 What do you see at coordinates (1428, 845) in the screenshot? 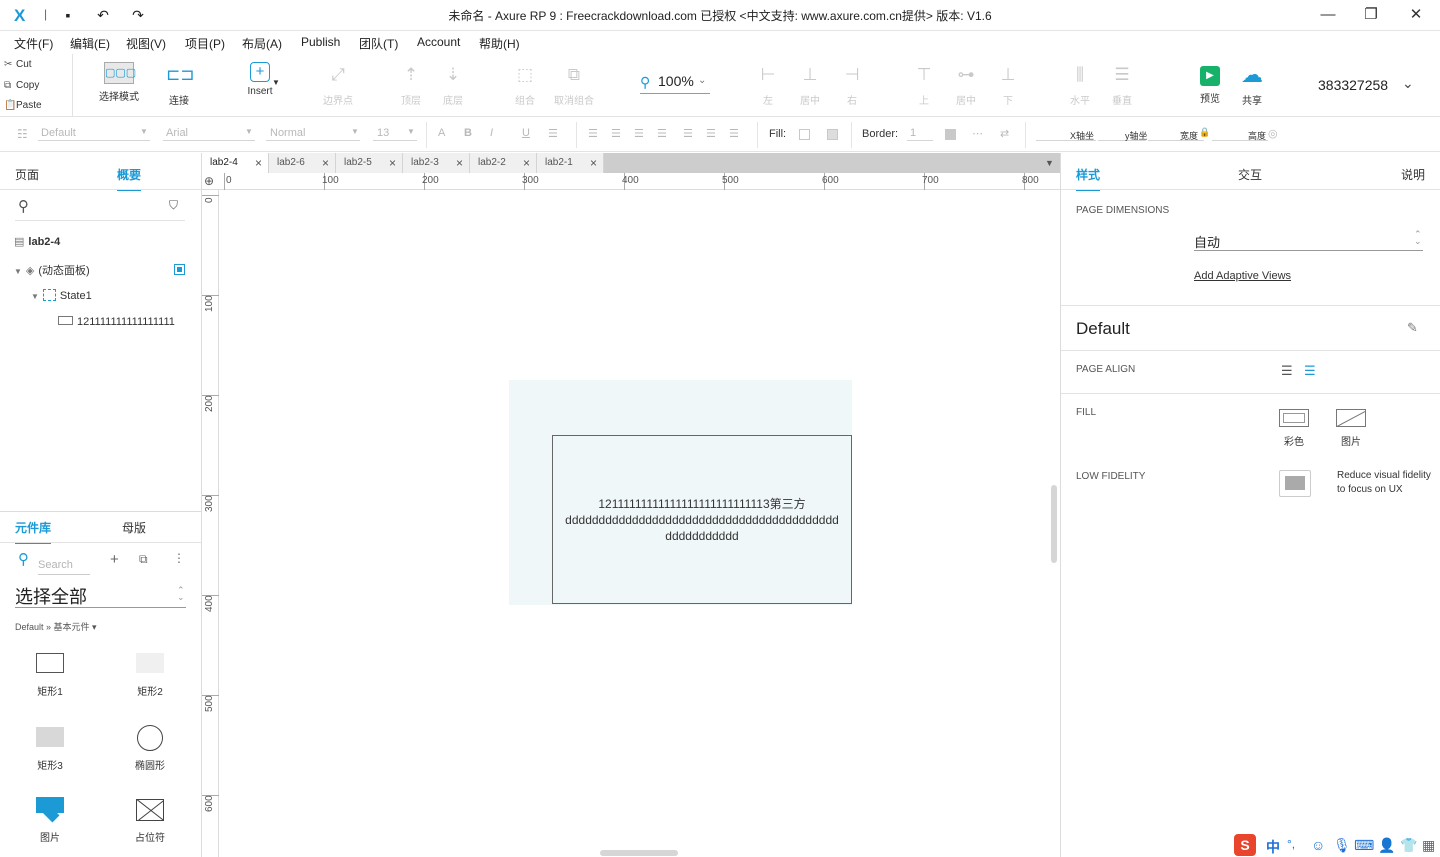
I see `toolbox-icon: ▦` at bounding box center [1428, 845].